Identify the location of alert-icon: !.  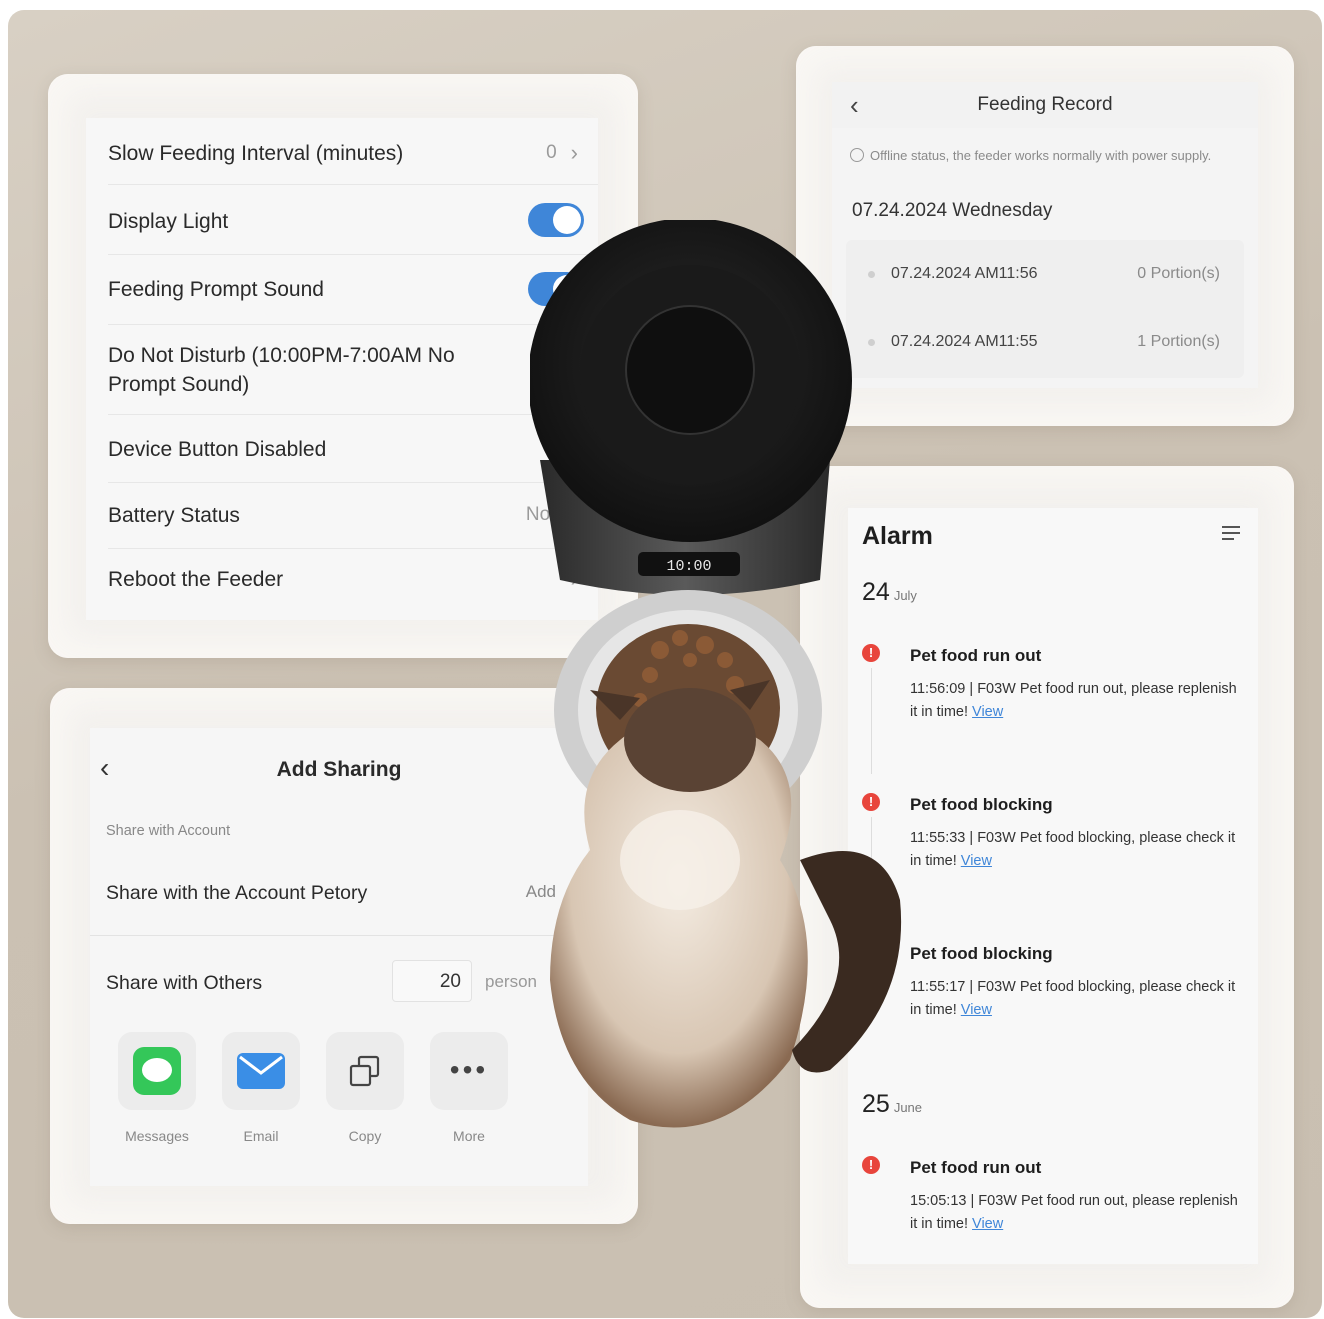
(871, 1165).